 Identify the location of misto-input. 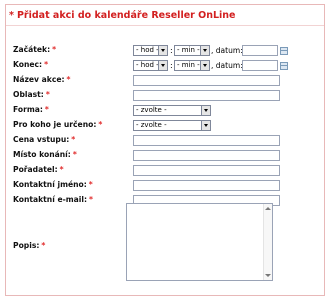
(206, 155).